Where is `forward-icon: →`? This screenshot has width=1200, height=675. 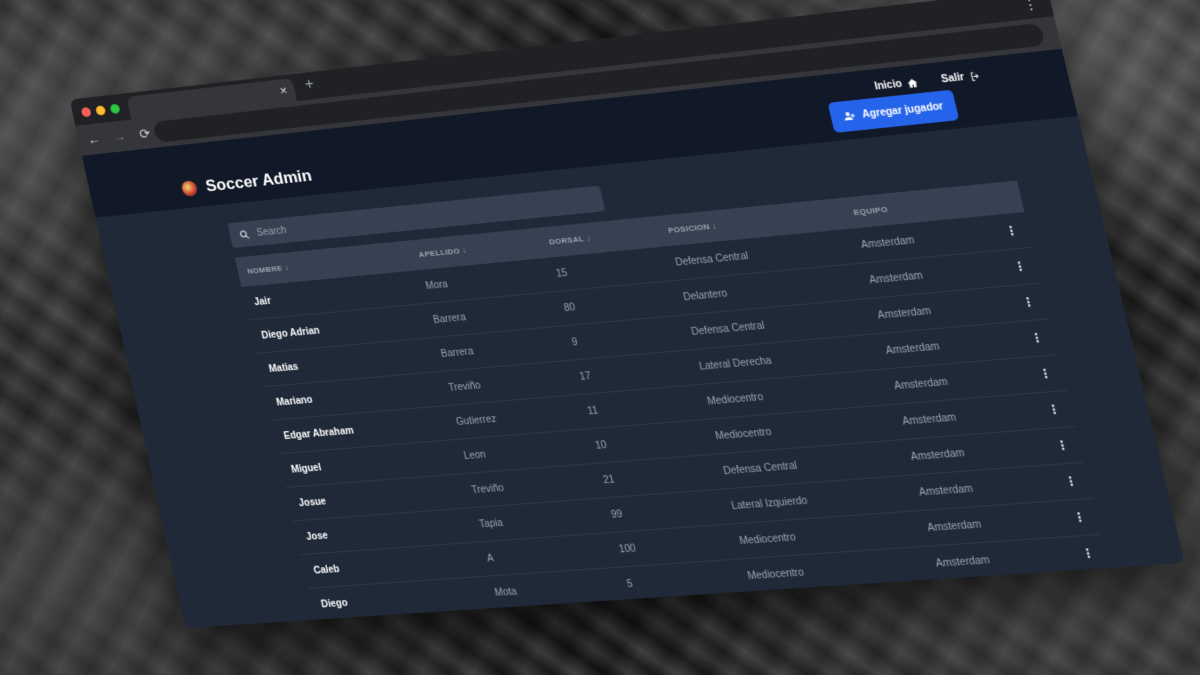
forward-icon: → is located at coordinates (119, 136).